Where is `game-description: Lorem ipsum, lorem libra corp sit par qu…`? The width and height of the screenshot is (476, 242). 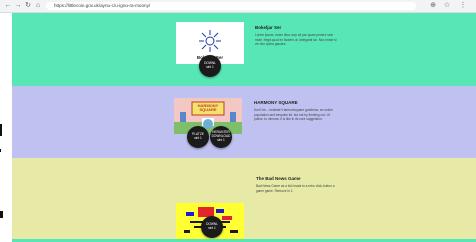 game-description: Lorem ipsum, lorem libra corp sit par qu… is located at coordinates (296, 40).